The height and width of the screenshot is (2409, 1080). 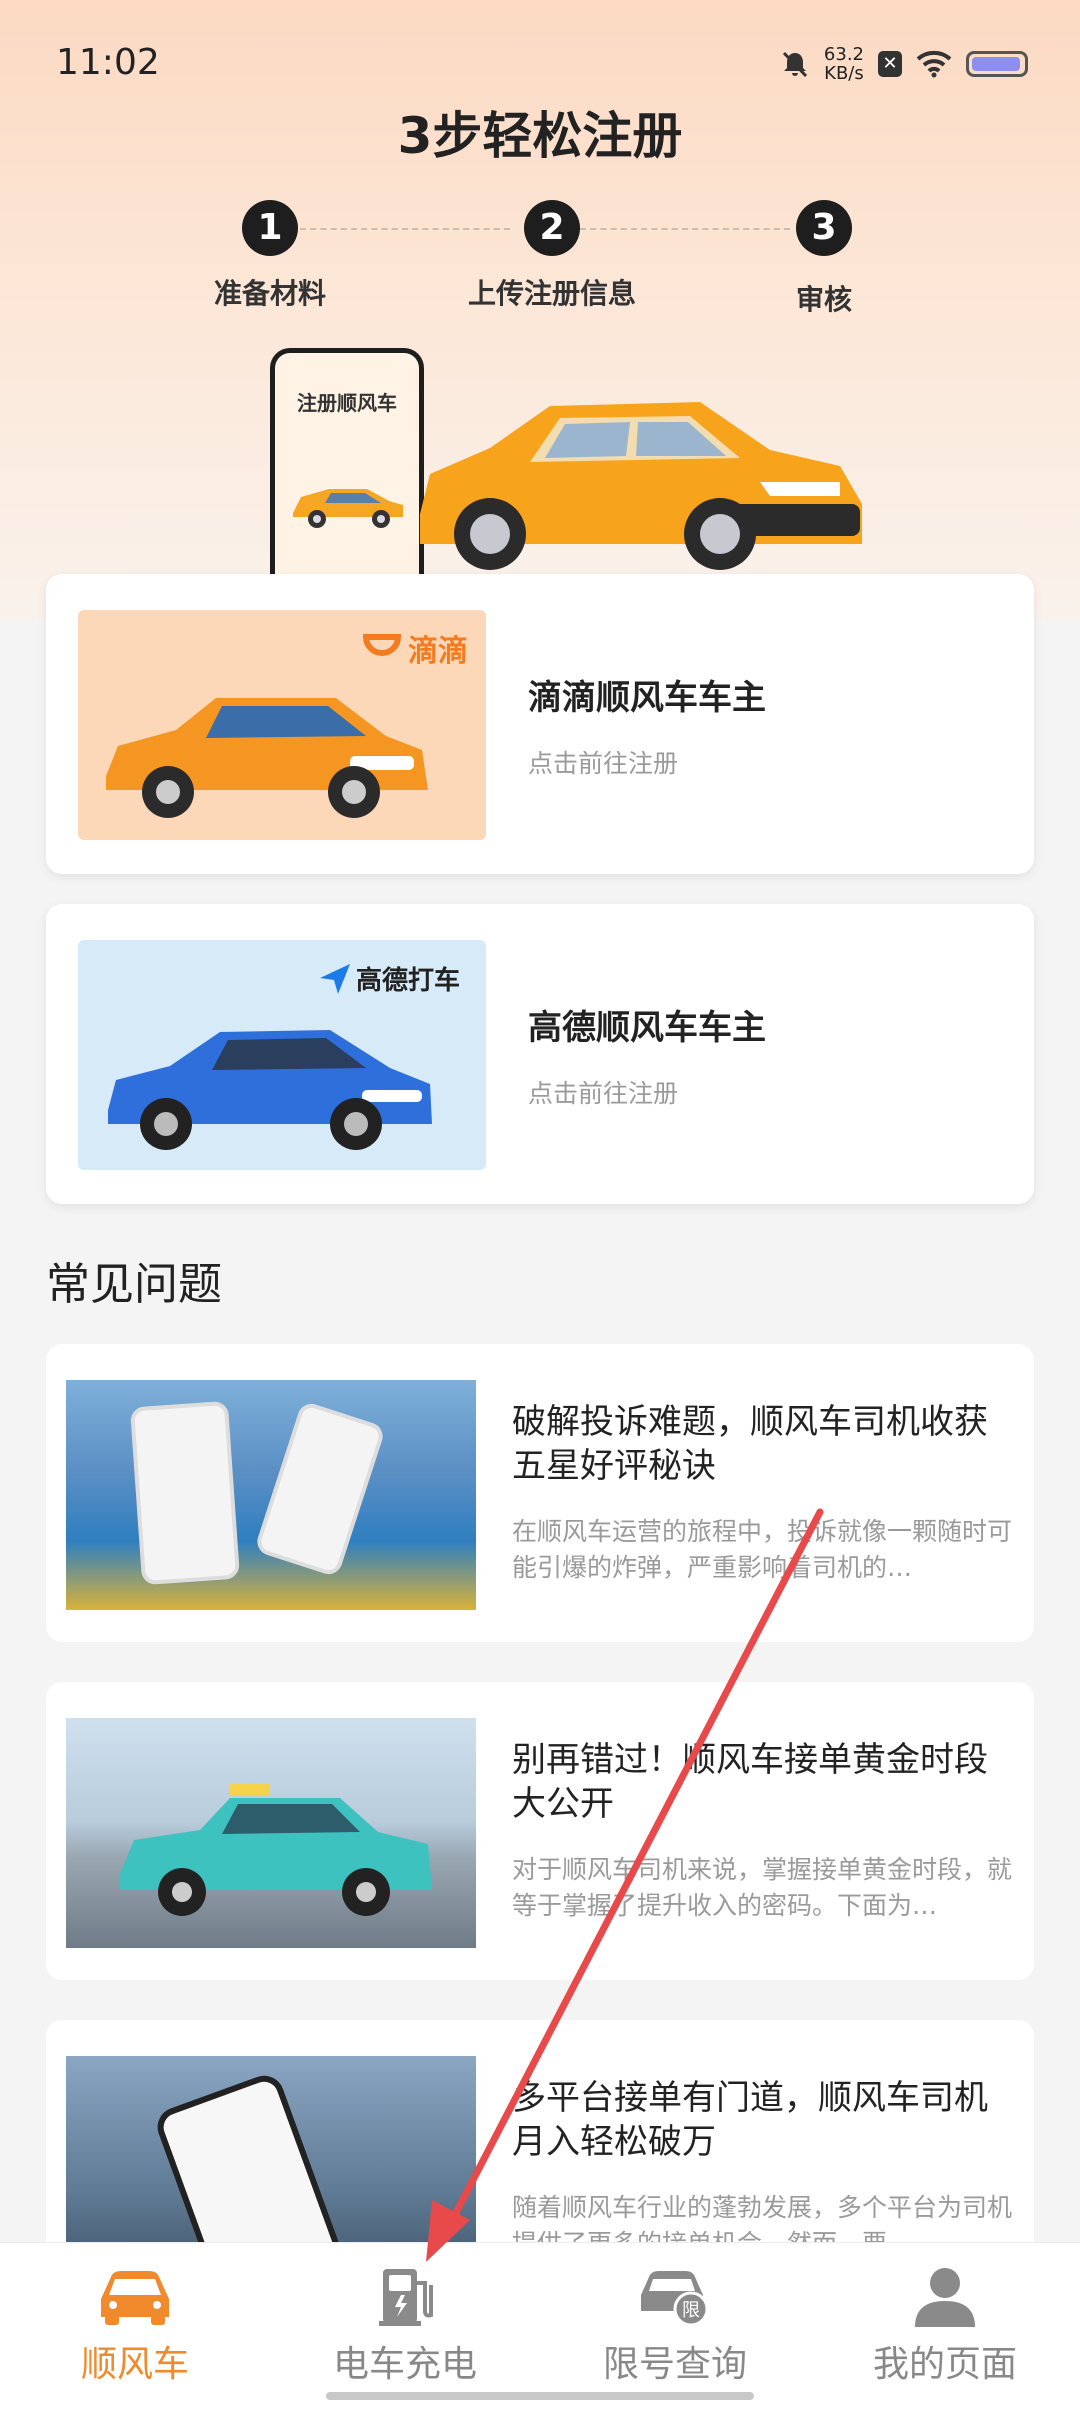 What do you see at coordinates (406, 2297) in the screenshot?
I see `charging-station-icon` at bounding box center [406, 2297].